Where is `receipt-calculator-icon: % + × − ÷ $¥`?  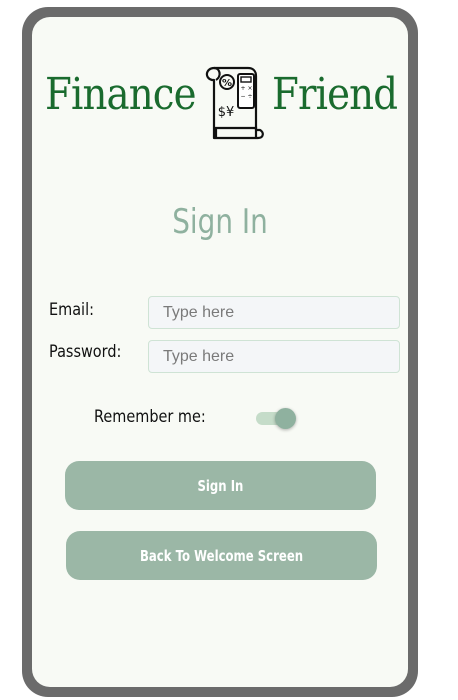 receipt-calculator-icon: % + × − ÷ $¥ is located at coordinates (234, 103).